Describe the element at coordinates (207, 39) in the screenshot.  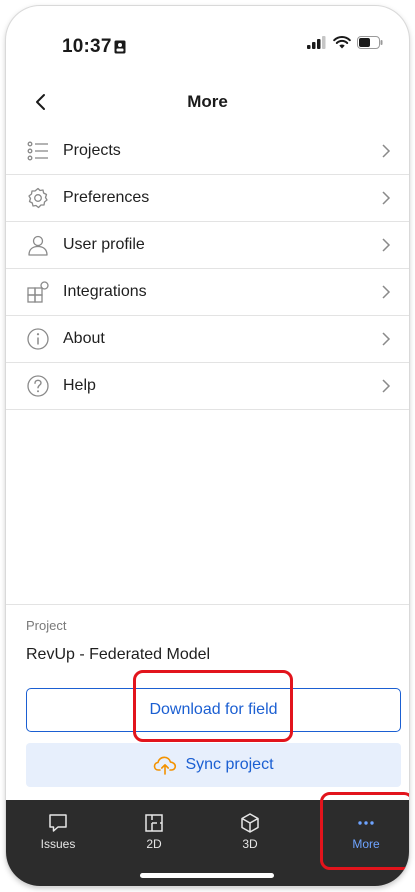
I see `status-bar: 10:37` at that location.